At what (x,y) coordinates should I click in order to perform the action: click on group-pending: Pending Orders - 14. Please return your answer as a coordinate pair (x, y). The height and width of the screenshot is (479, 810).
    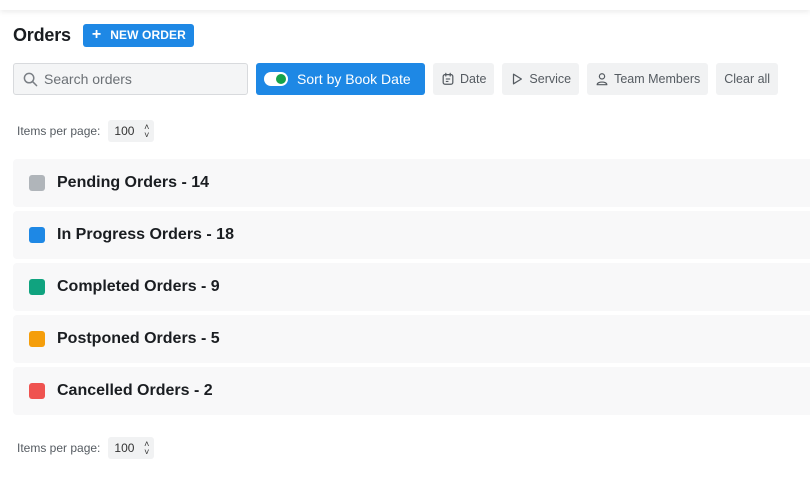
    Looking at the image, I should click on (411, 183).